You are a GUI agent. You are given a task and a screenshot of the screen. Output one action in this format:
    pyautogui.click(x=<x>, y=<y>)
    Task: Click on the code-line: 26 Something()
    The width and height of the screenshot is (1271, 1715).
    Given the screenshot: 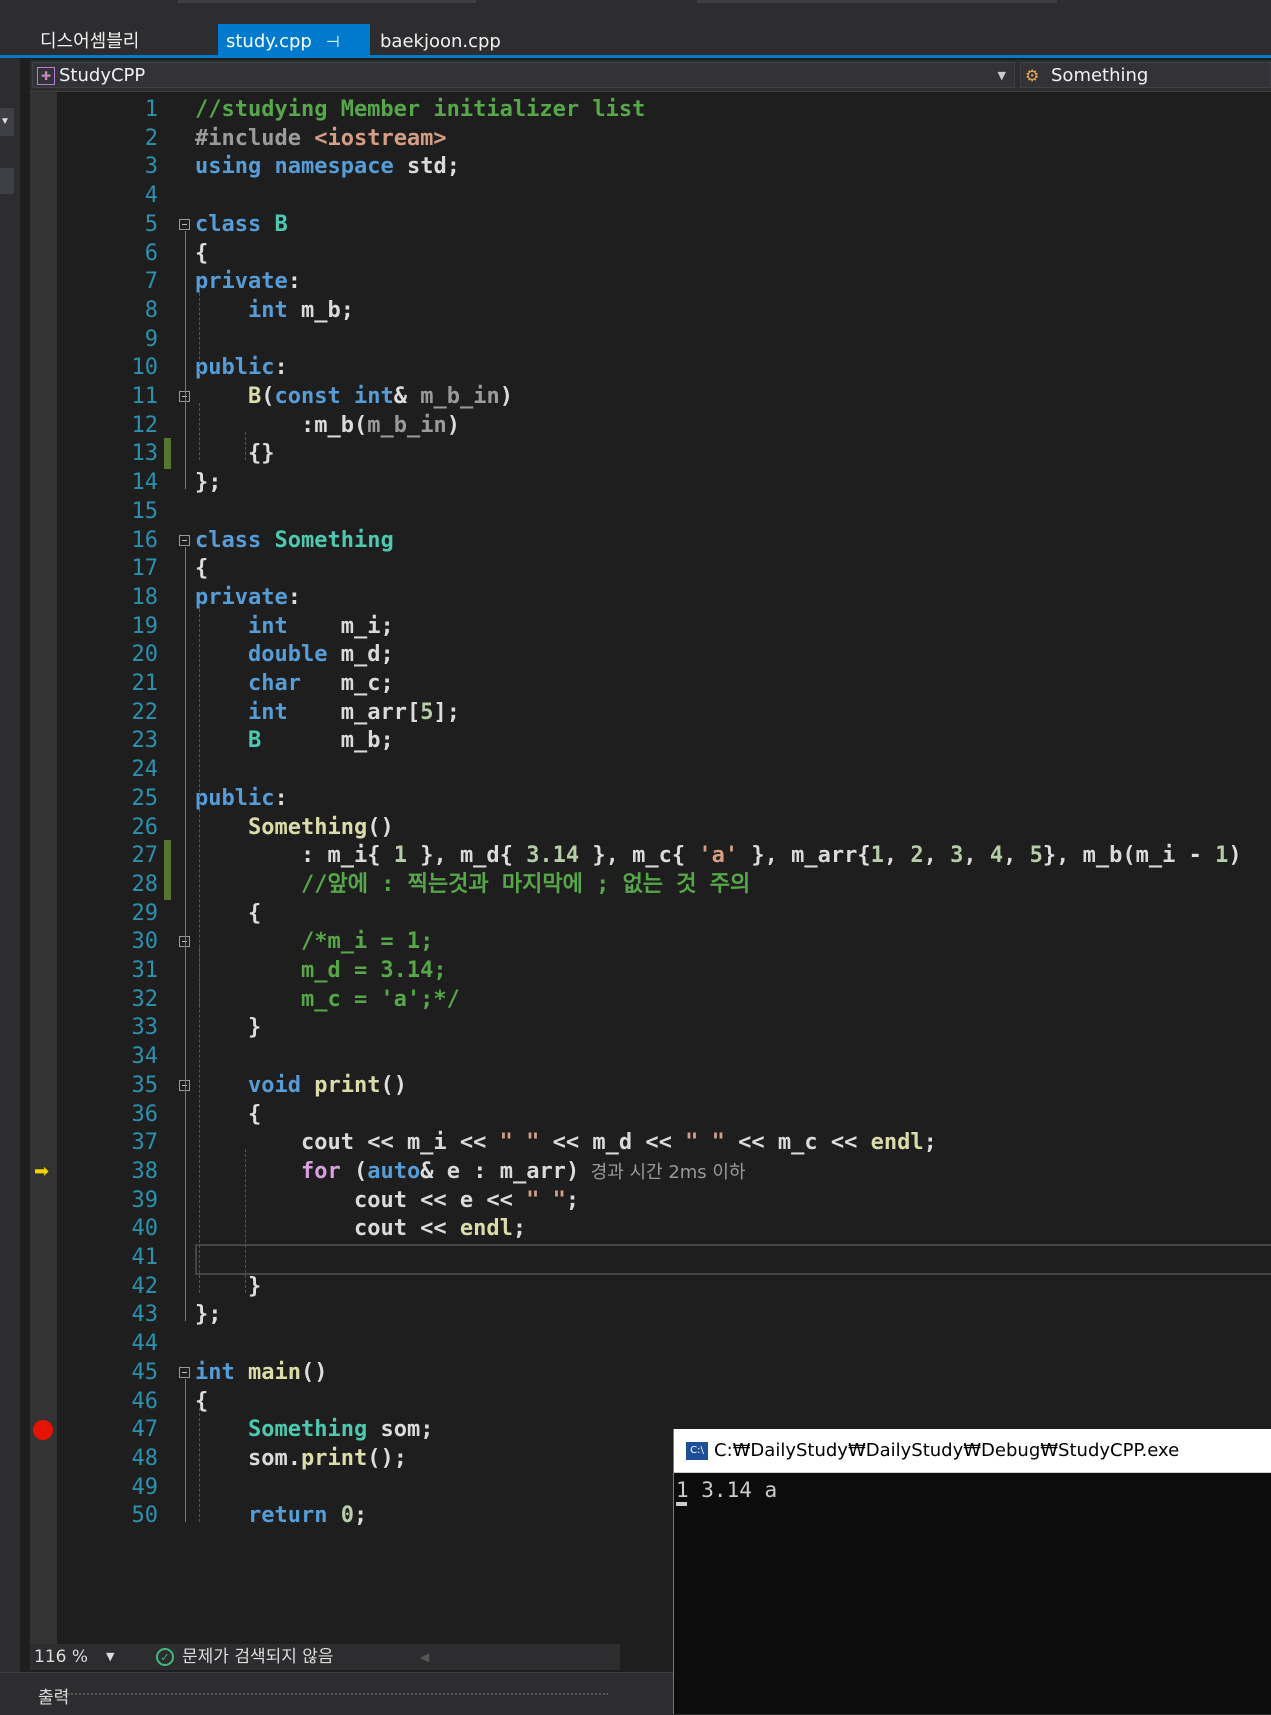 What is the action you would take?
    pyautogui.click(x=650, y=827)
    